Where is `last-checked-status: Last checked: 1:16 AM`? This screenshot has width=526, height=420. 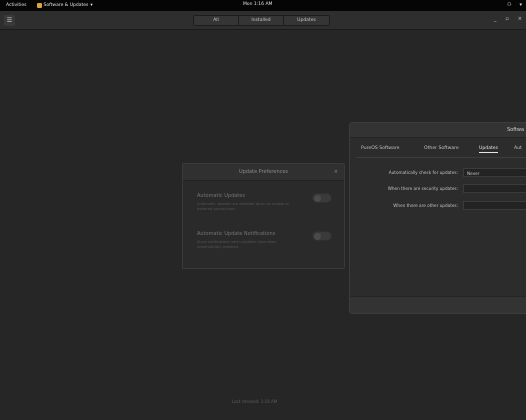
last-checked-status: Last checked: 1:16 AM is located at coordinates (255, 401).